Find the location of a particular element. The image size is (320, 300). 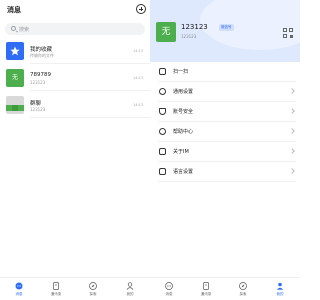

add-icon is located at coordinates (141, 9).